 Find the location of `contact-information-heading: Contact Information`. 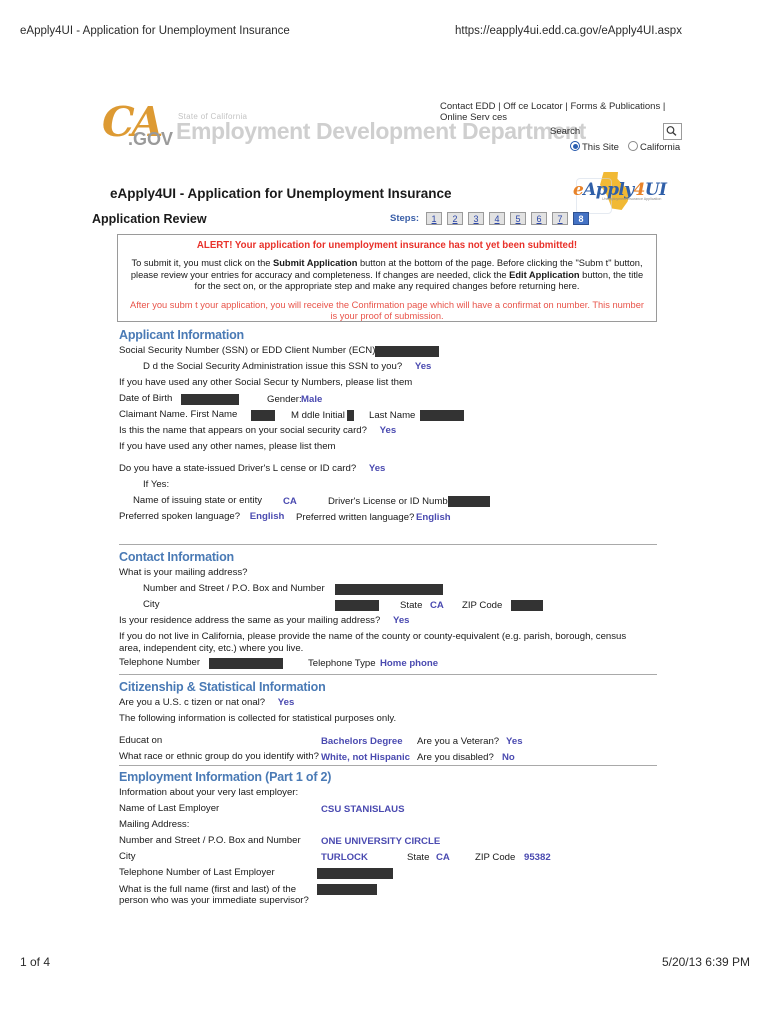

contact-information-heading: Contact Information is located at coordinates (388, 557).